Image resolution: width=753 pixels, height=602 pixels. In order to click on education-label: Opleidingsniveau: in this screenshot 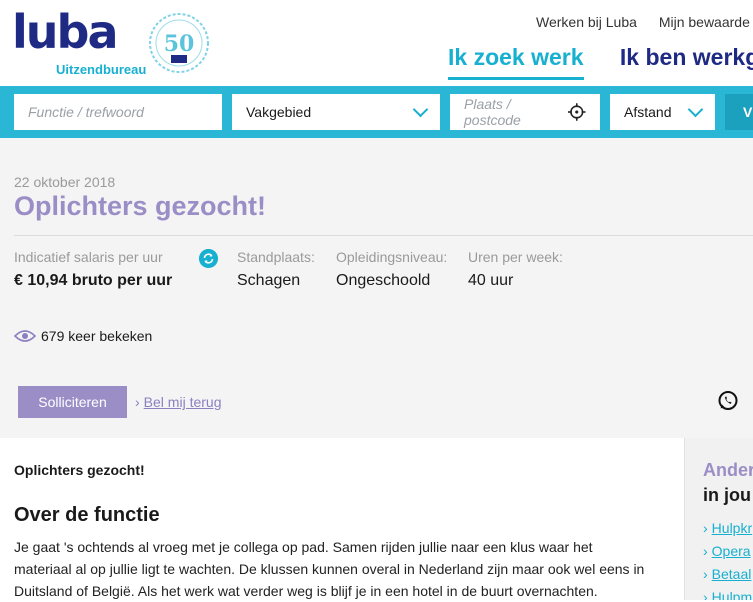, I will do `click(392, 257)`.